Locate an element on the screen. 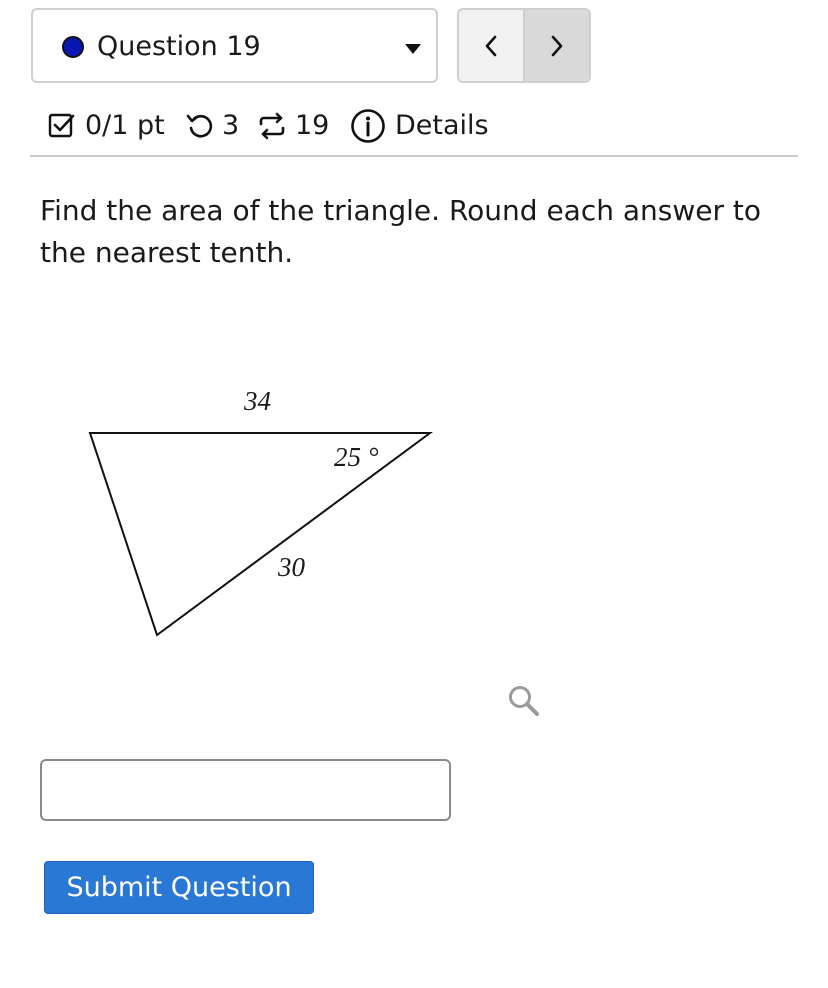 This screenshot has height=988, width=828. repeat-icon is located at coordinates (272, 126).